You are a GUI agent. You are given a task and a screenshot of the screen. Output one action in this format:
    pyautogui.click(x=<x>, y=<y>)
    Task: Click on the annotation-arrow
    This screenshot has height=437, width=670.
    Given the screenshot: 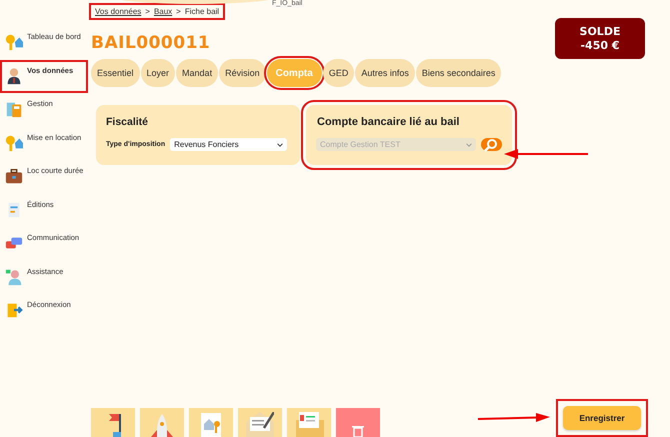 What is the action you would take?
    pyautogui.click(x=514, y=418)
    